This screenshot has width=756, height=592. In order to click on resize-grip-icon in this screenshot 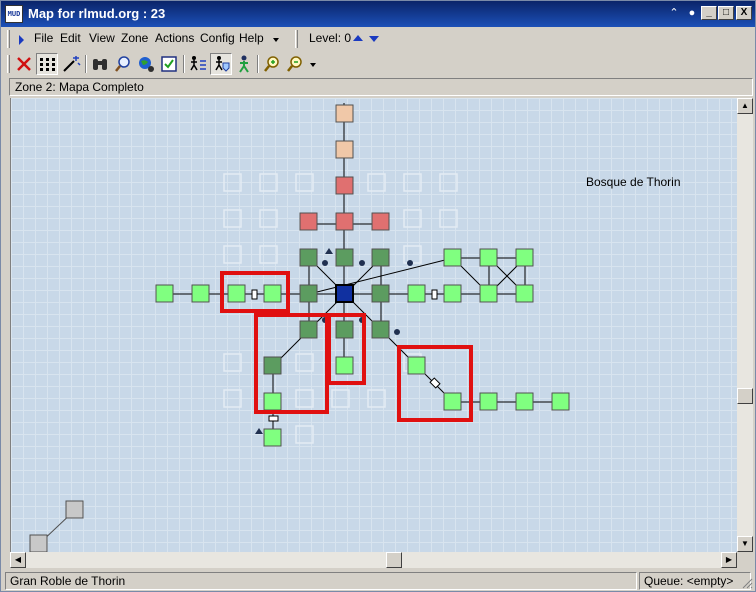, I will do `click(747, 583)`.